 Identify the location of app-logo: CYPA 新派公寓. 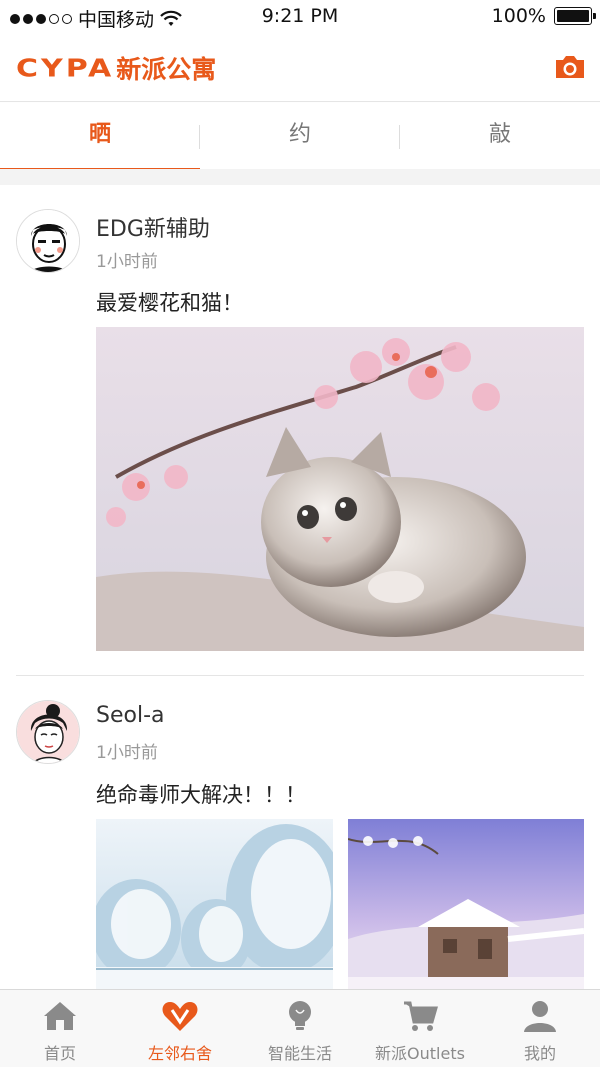
(116, 68).